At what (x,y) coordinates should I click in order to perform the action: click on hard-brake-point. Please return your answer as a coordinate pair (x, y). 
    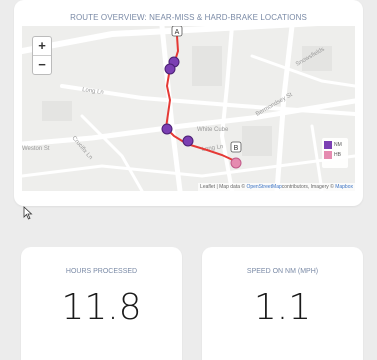
    Looking at the image, I should click on (236, 163).